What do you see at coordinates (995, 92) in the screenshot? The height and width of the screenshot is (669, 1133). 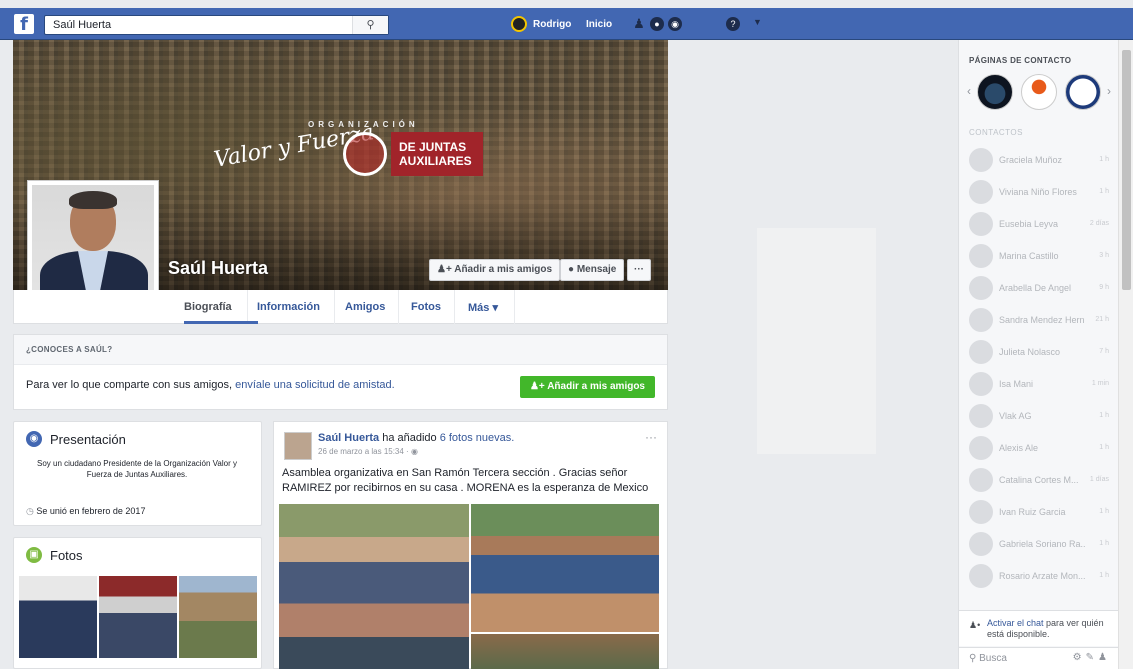 I see `contact-page-car` at bounding box center [995, 92].